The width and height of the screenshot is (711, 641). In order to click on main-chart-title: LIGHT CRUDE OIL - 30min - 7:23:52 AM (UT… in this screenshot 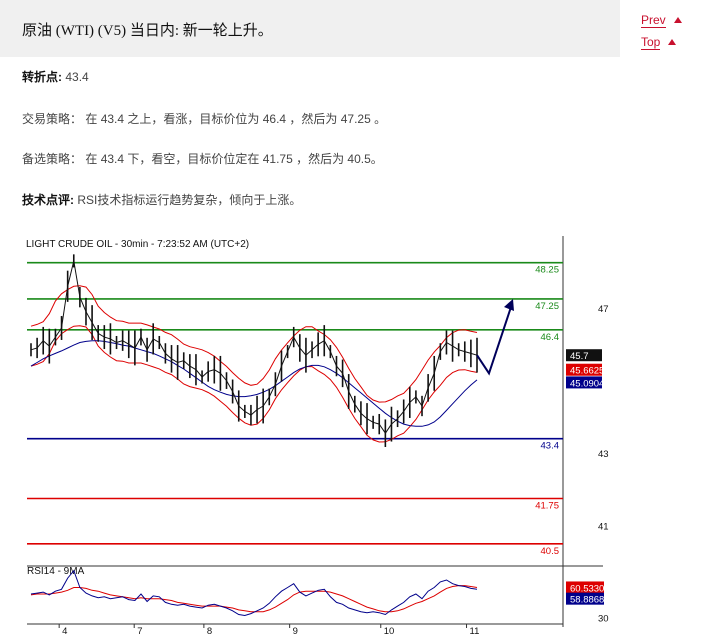, I will do `click(137, 244)`.